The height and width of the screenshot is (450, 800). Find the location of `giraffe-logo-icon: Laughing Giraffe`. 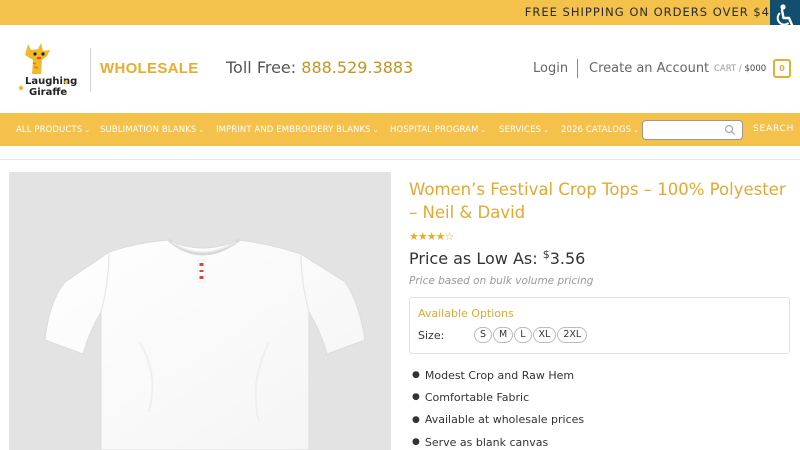

giraffe-logo-icon: Laughing Giraffe is located at coordinates (47, 70).